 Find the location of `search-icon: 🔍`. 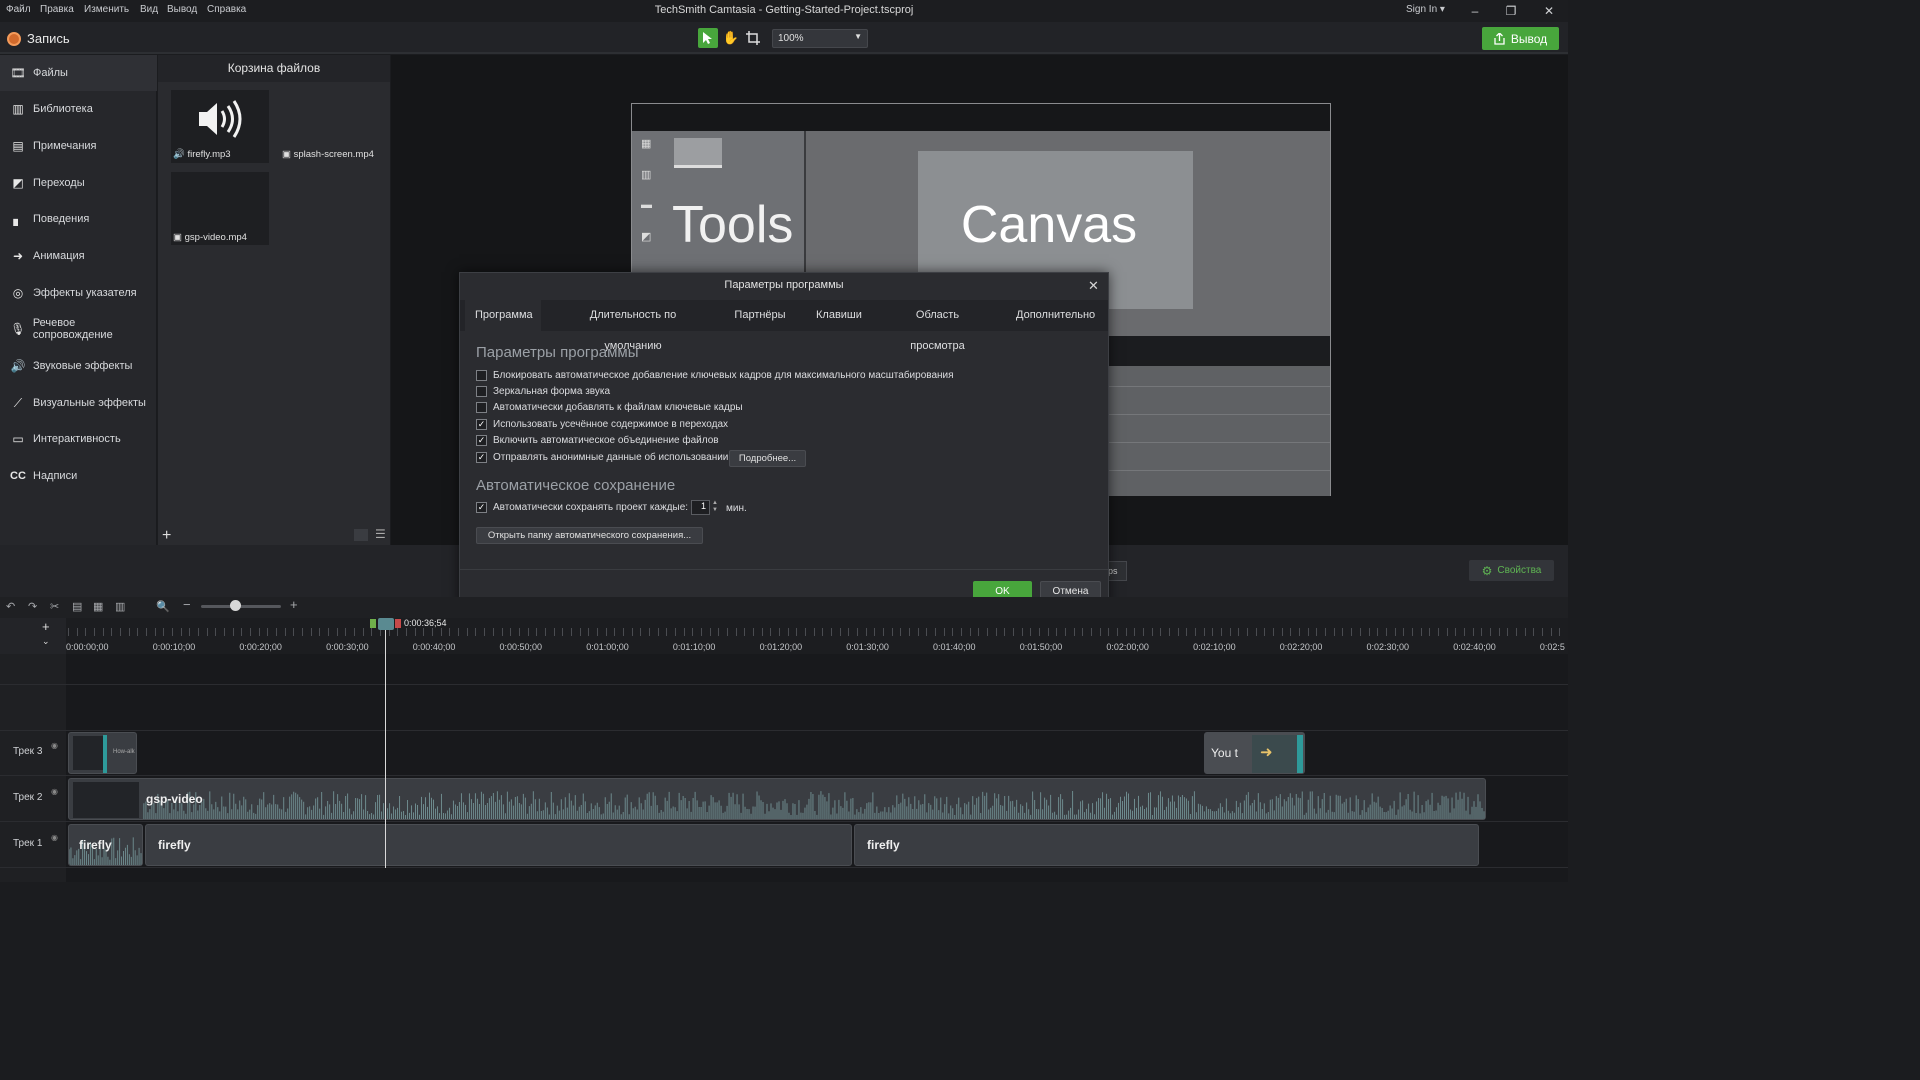

search-icon: 🔍 is located at coordinates (163, 606).